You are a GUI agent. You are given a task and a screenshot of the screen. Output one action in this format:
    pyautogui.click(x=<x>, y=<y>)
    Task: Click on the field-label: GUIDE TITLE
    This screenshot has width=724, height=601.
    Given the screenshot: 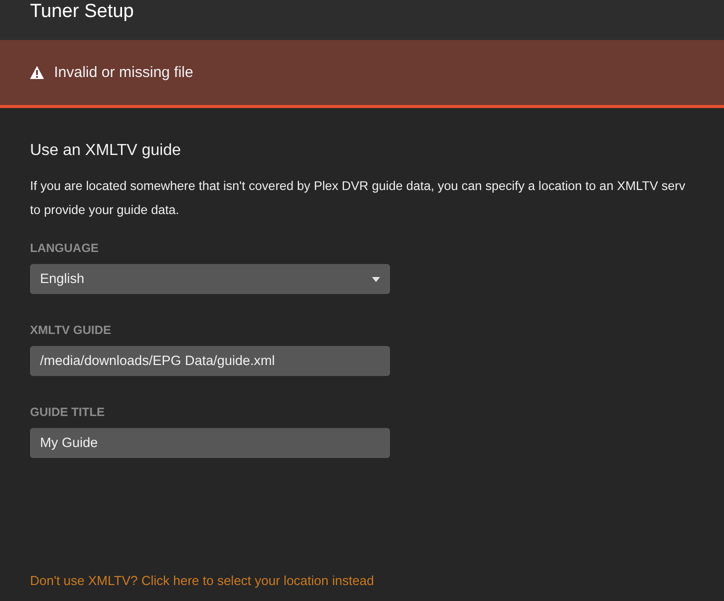 What is the action you would take?
    pyautogui.click(x=67, y=412)
    